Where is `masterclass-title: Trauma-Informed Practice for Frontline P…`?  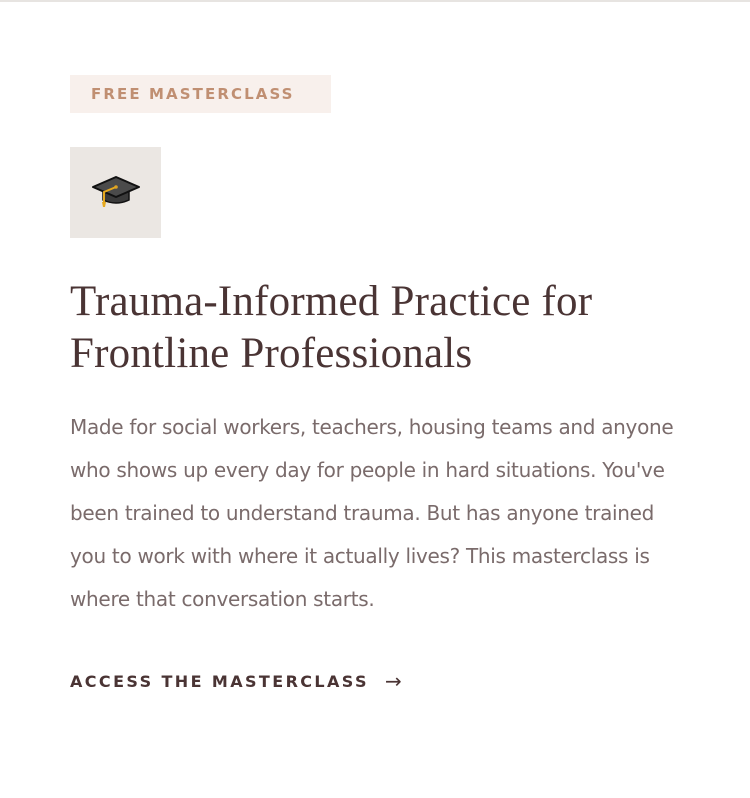
masterclass-title: Trauma-Informed Practice for Frontline P… is located at coordinates (331, 327).